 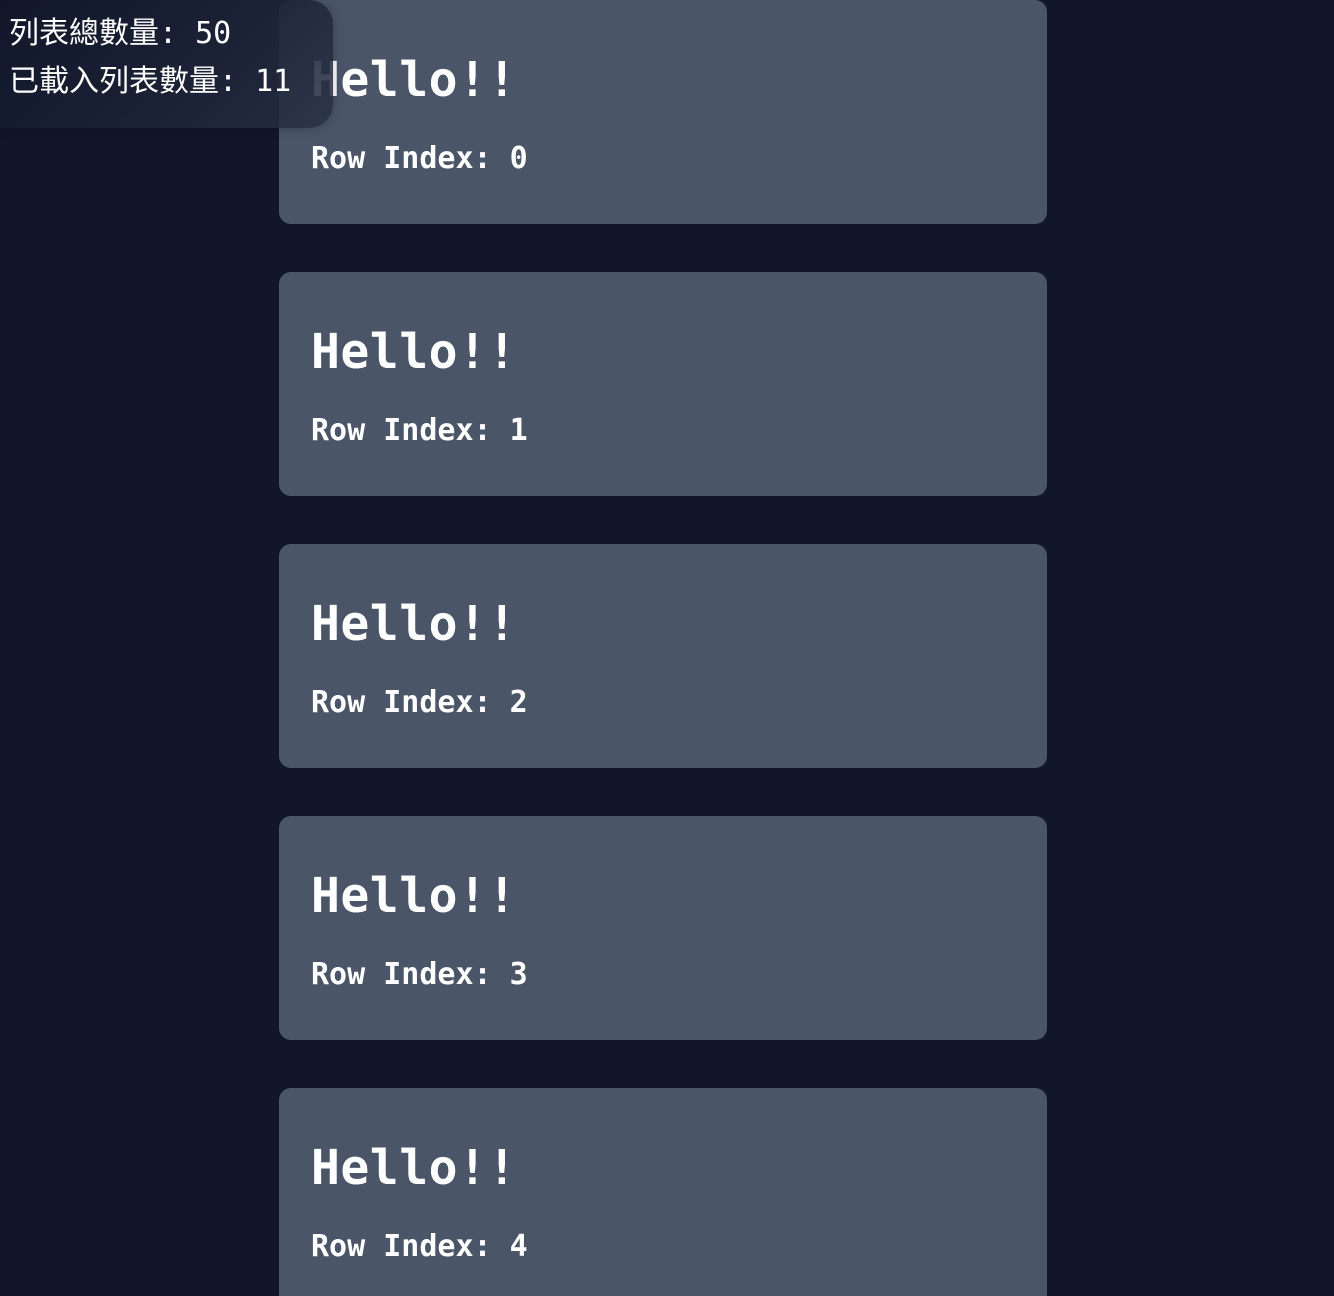 I want to click on list-item: Hello!! Row Index: 4, so click(x=663, y=1192).